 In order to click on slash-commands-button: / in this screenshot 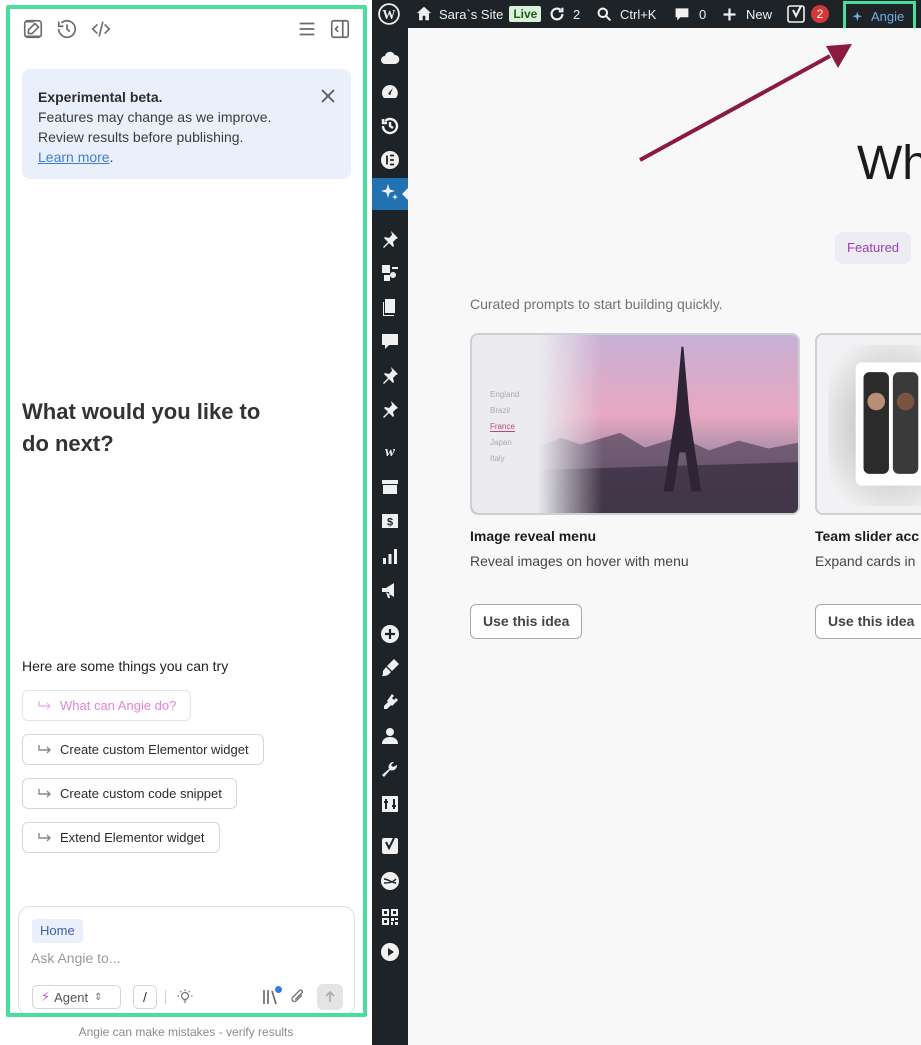, I will do `click(145, 997)`.